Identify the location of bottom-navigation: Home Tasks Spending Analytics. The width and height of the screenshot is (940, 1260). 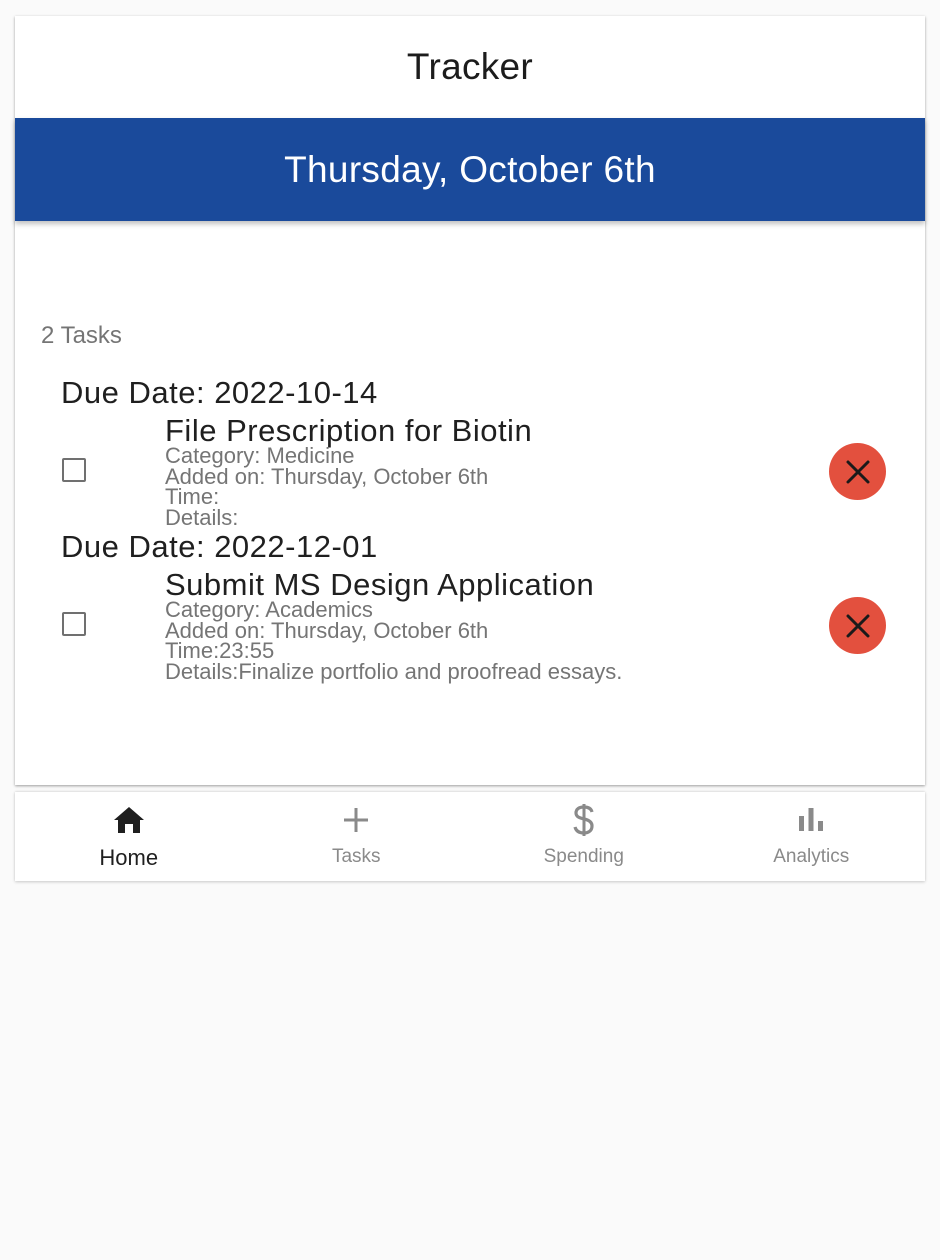
(470, 836).